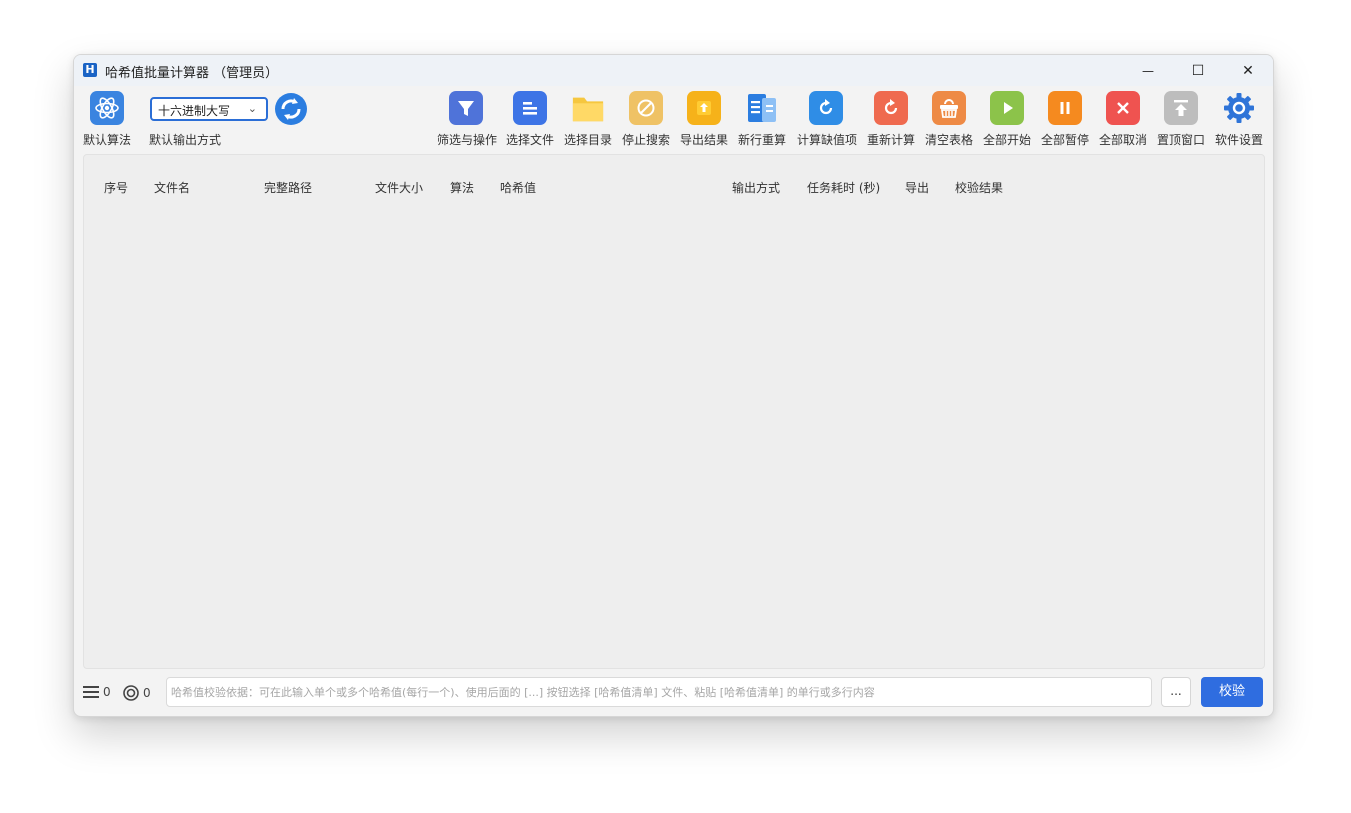  What do you see at coordinates (826, 108) in the screenshot?
I see `refresh-icon` at bounding box center [826, 108].